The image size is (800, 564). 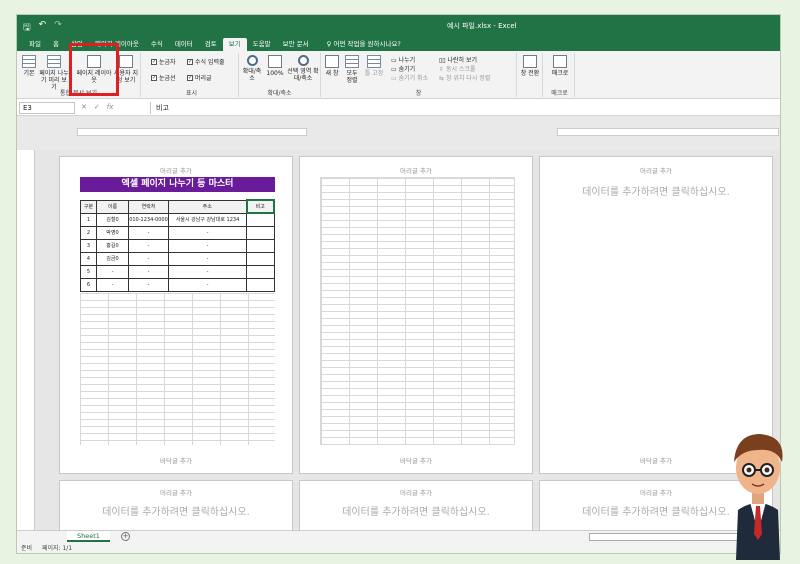 I want to click on sheet-tab: Sheet1, so click(x=88, y=536).